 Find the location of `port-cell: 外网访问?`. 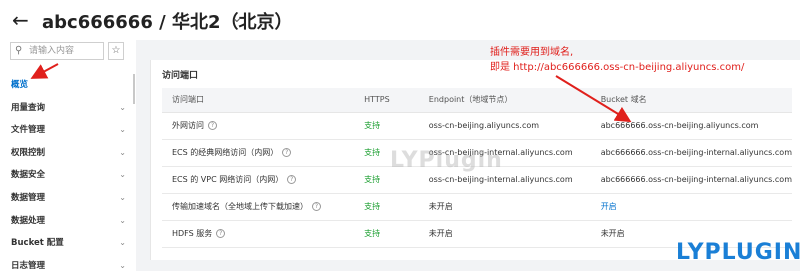

port-cell: 外网访问? is located at coordinates (258, 126).